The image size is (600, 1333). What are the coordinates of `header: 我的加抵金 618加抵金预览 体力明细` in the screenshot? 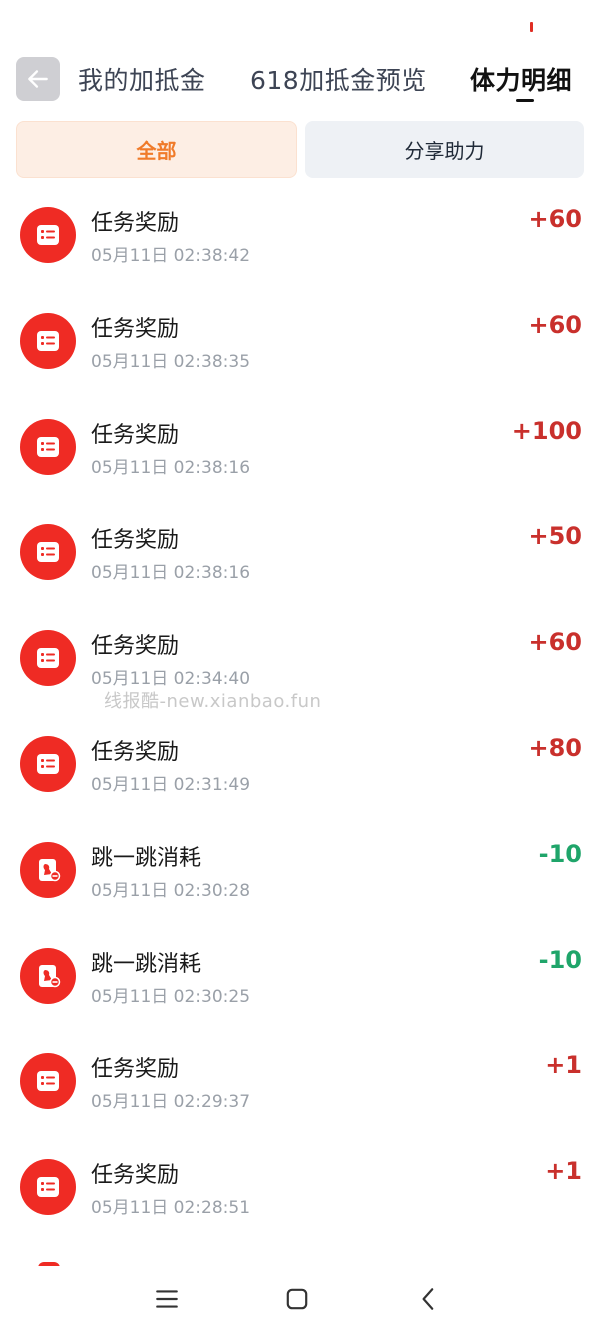 It's located at (300, 80).